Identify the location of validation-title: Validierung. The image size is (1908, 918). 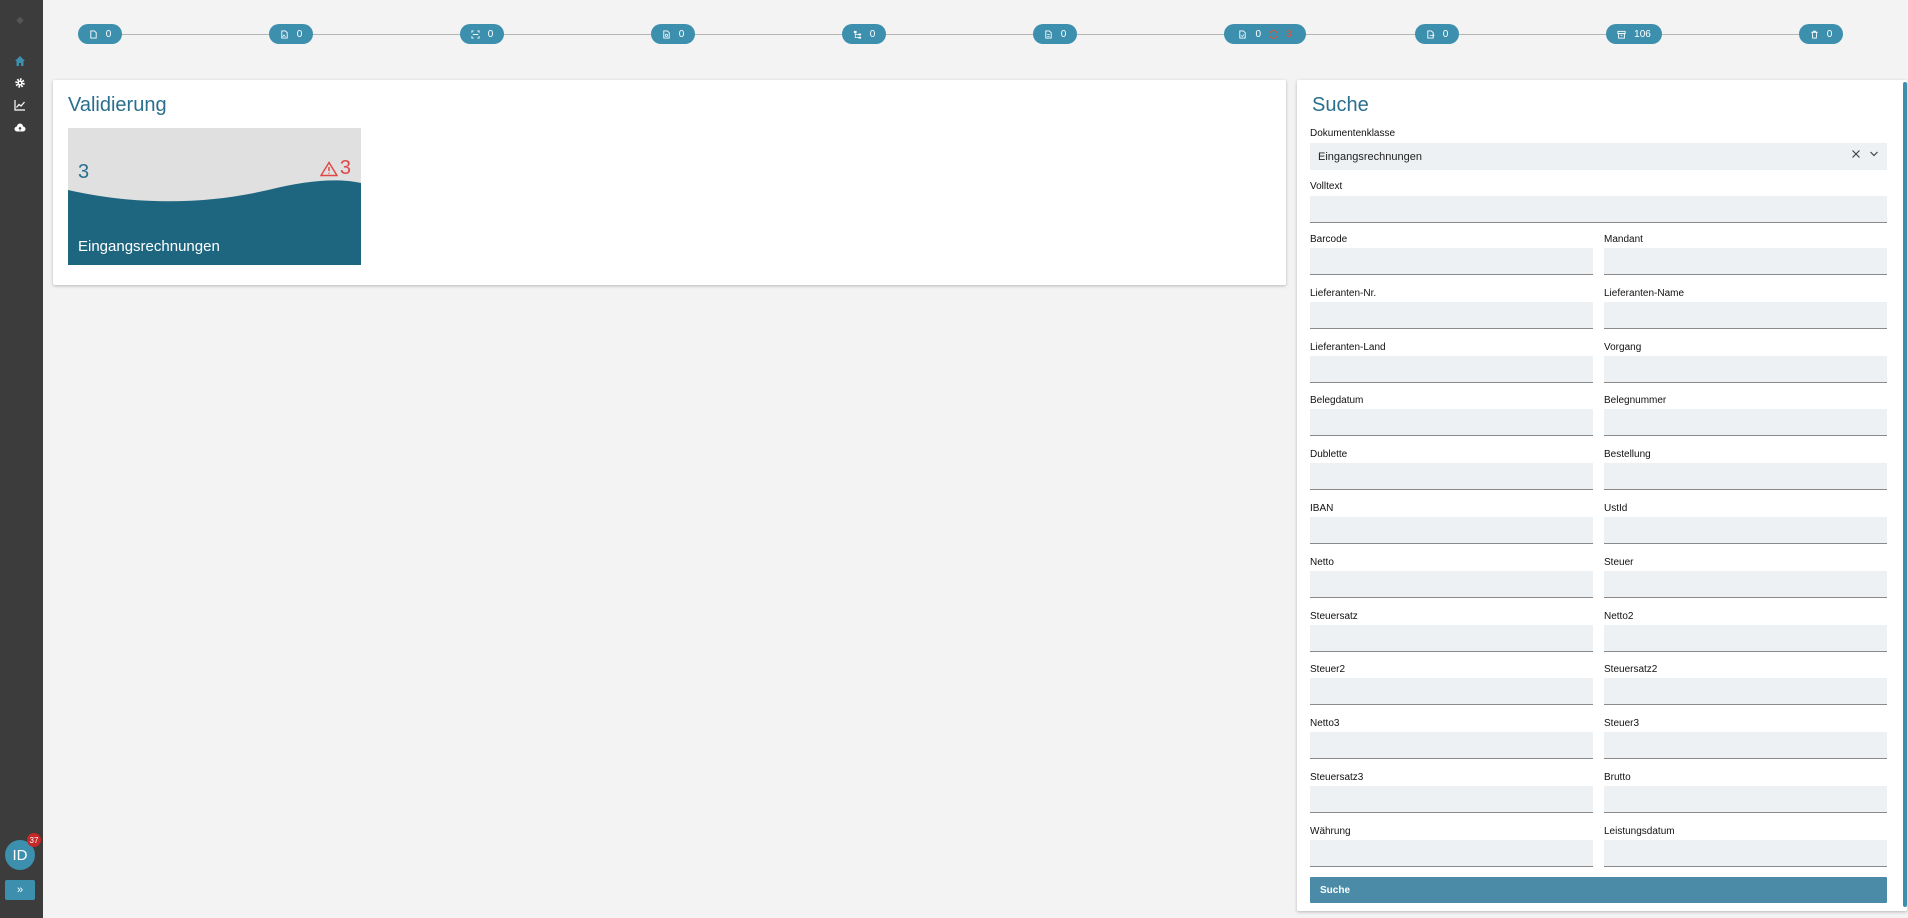
(117, 105).